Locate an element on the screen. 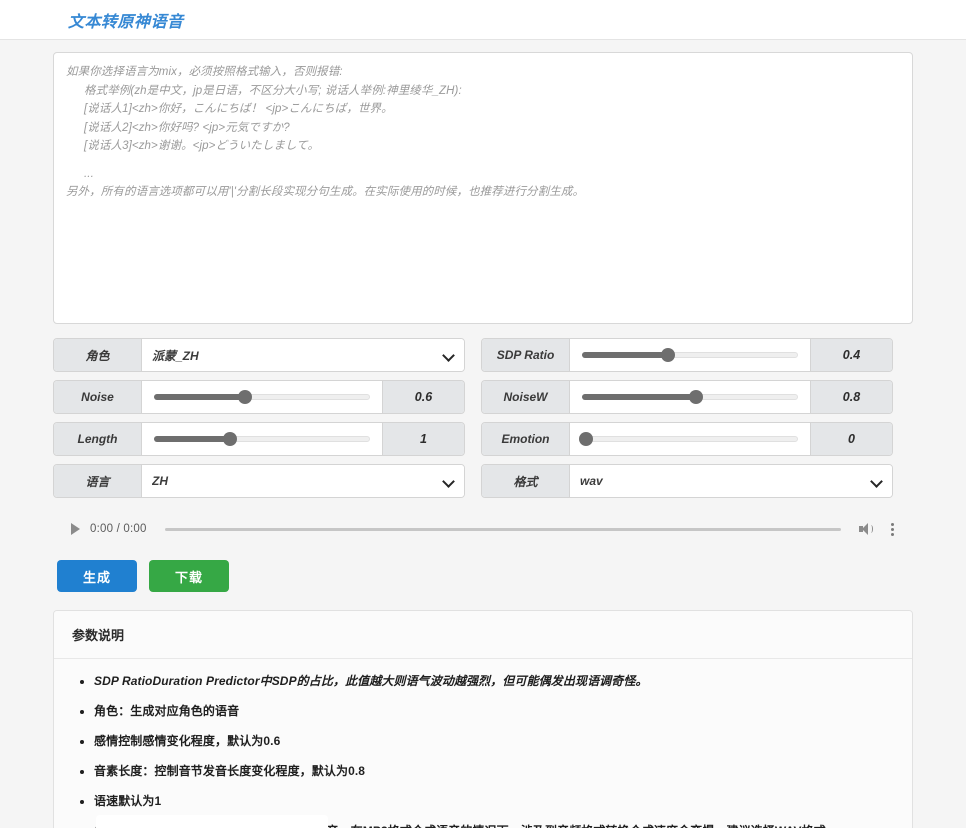  download-button: 下载 is located at coordinates (189, 576).